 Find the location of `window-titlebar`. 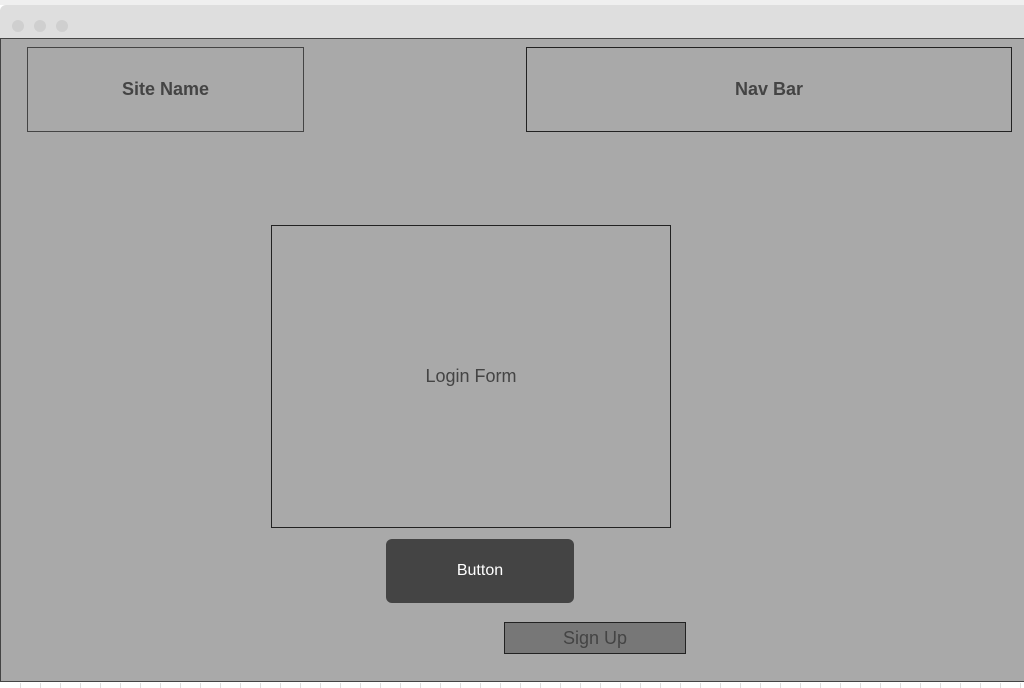

window-titlebar is located at coordinates (512, 21).